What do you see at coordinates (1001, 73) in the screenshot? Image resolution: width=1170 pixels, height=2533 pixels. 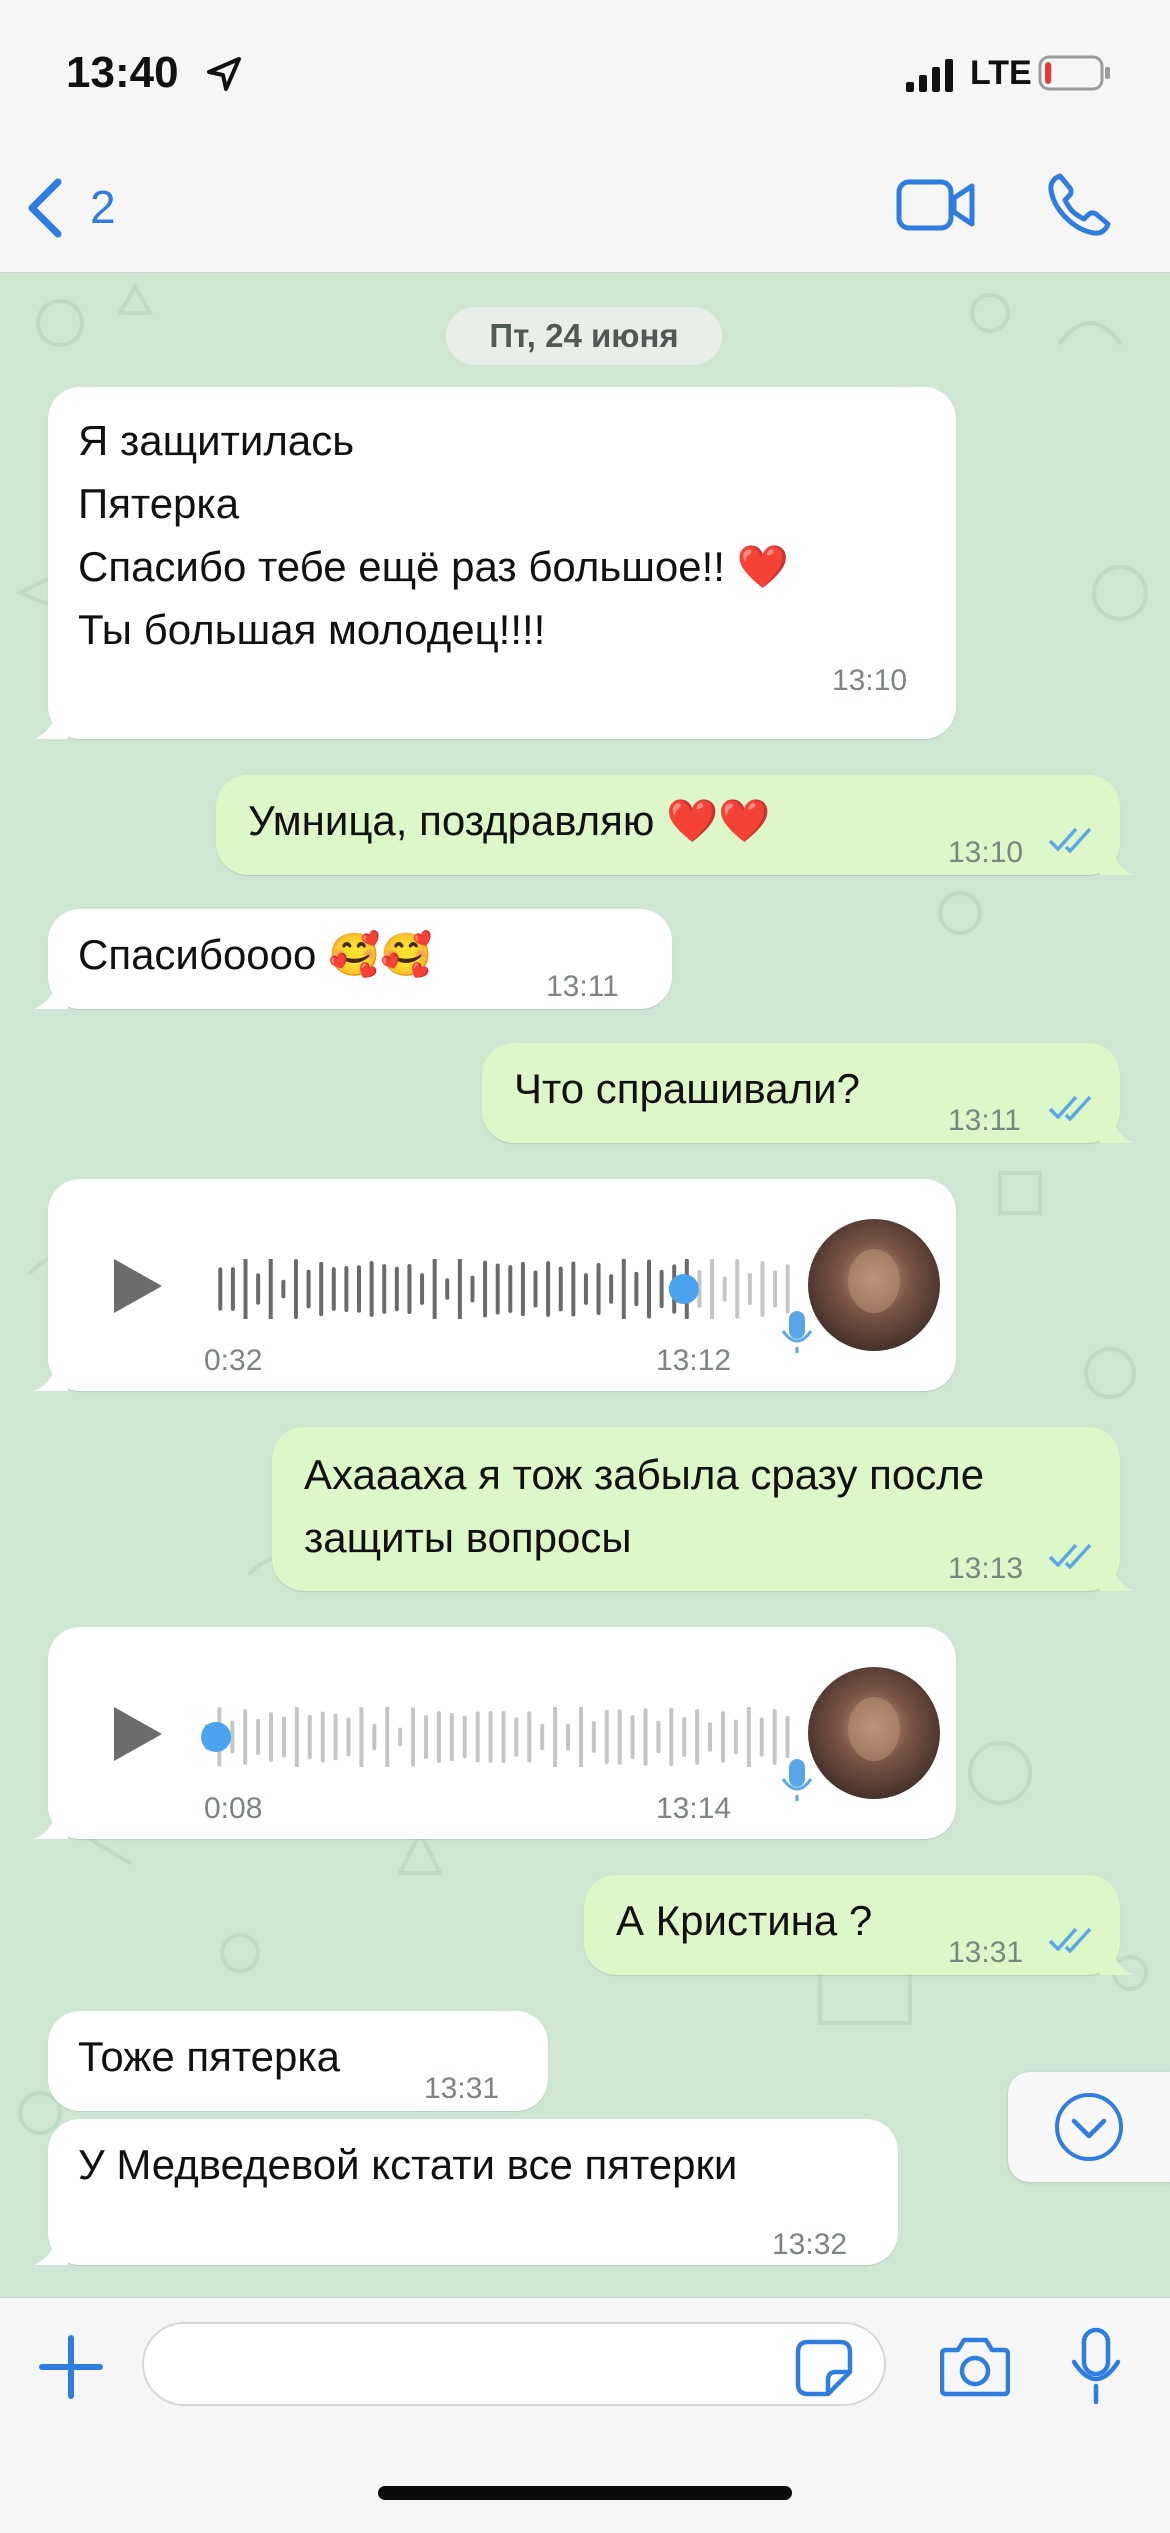 I see `network-type: LTE` at bounding box center [1001, 73].